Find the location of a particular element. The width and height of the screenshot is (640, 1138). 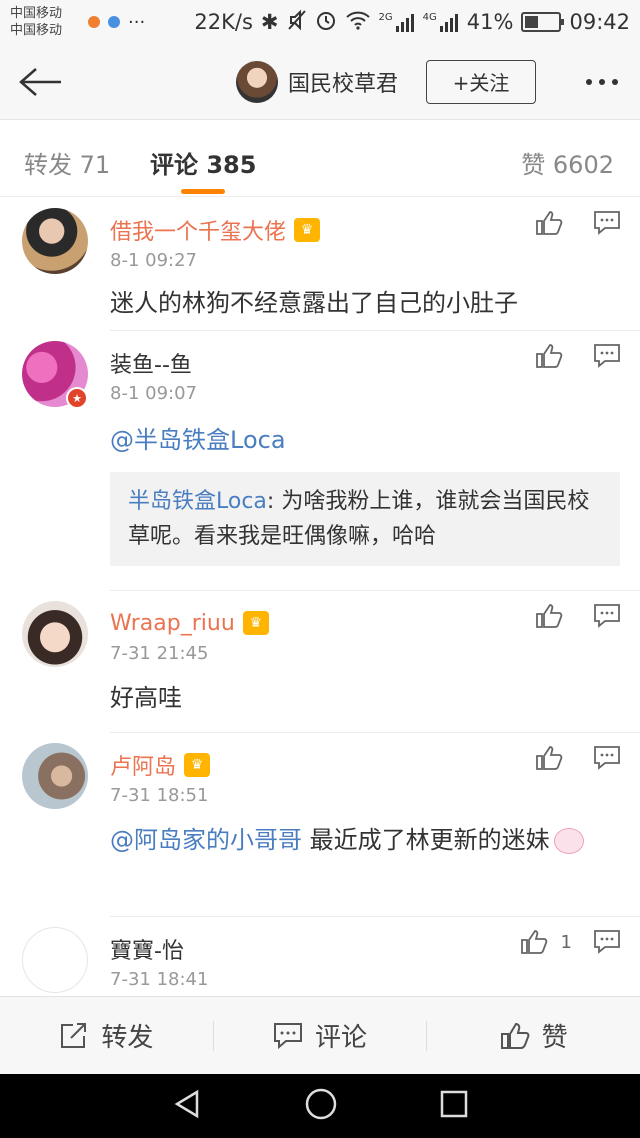

avatar-badge-icon: ★ is located at coordinates (77, 398).